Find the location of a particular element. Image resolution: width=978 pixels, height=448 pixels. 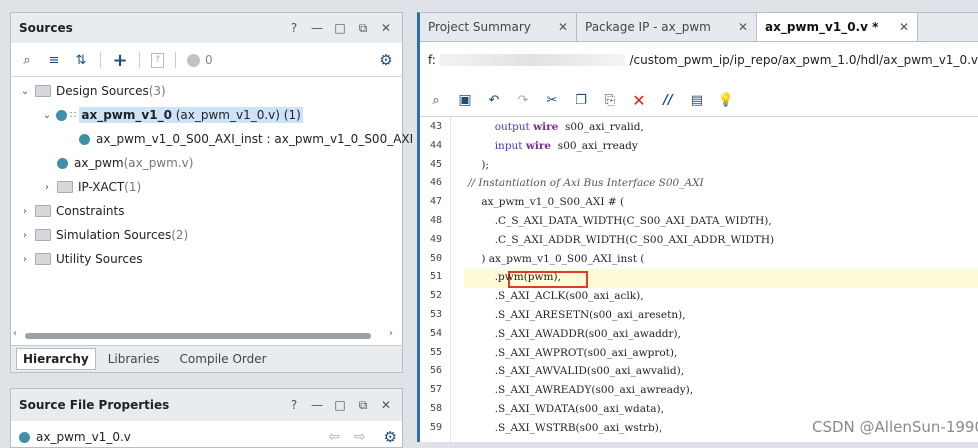

line-number: 46 is located at coordinates (435, 183).